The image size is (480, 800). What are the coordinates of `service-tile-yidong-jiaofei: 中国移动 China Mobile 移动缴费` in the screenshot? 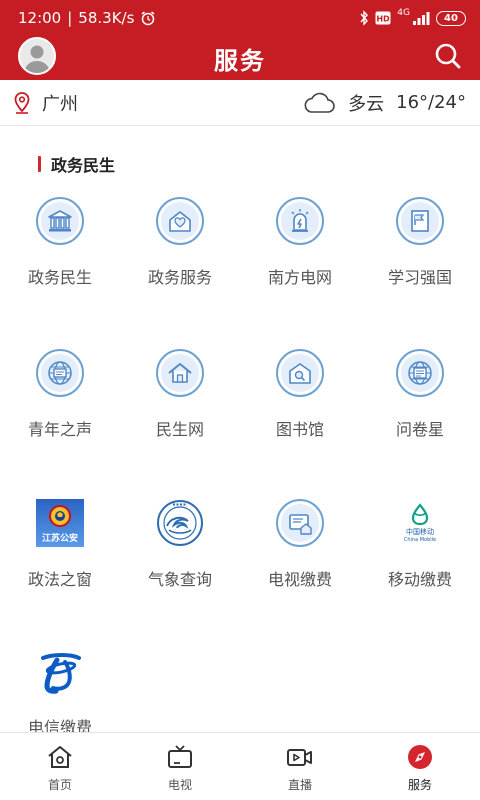 It's located at (420, 553).